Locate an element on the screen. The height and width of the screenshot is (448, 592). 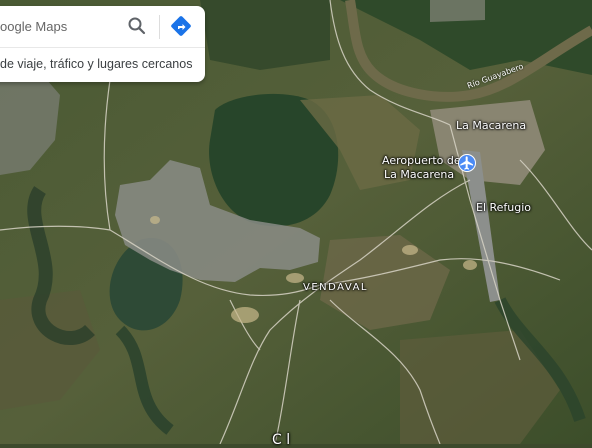
place-label-airport-line2: La Macarena is located at coordinates (419, 174).